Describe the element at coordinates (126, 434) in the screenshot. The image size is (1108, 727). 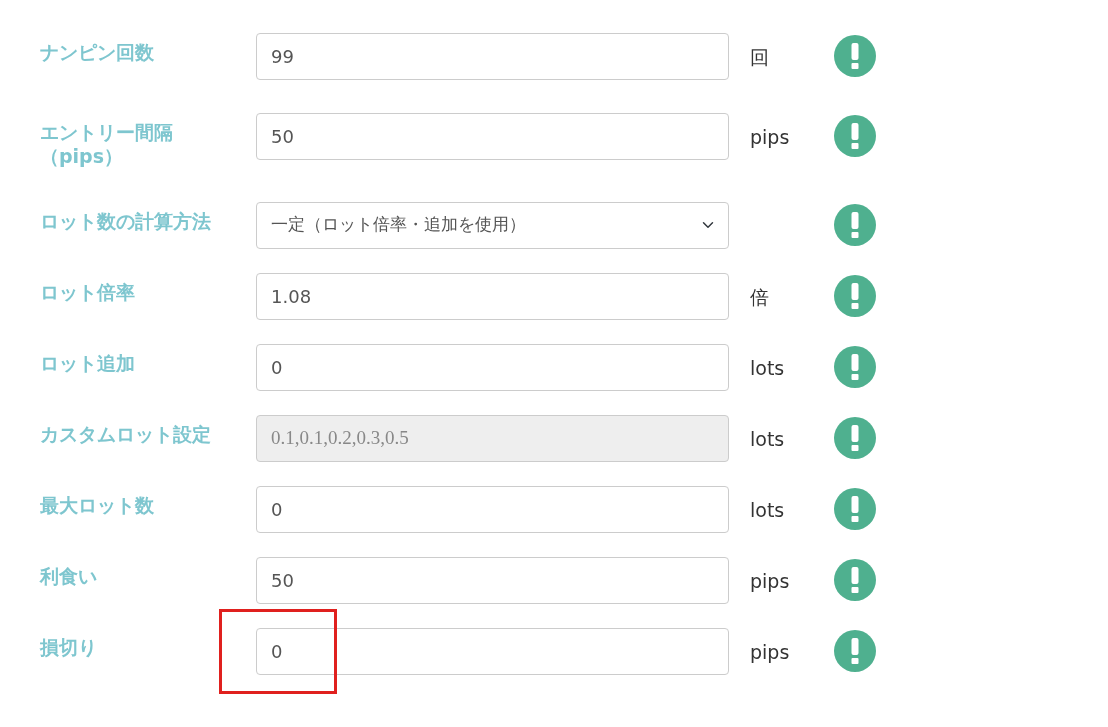
I see `field-label: カスタムロット設定` at that location.